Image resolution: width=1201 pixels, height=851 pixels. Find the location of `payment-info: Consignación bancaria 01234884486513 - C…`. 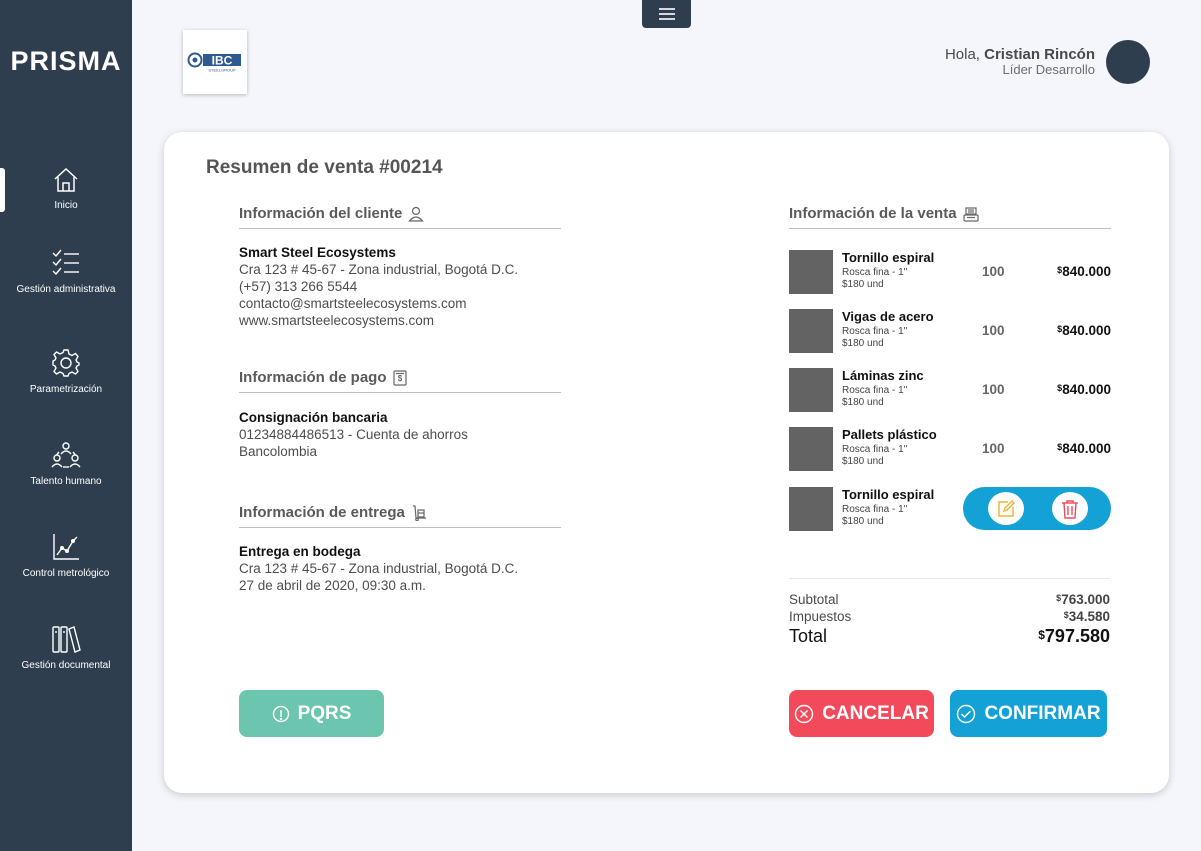

payment-info: Consignación bancaria 01234884486513 - C… is located at coordinates (353, 434).